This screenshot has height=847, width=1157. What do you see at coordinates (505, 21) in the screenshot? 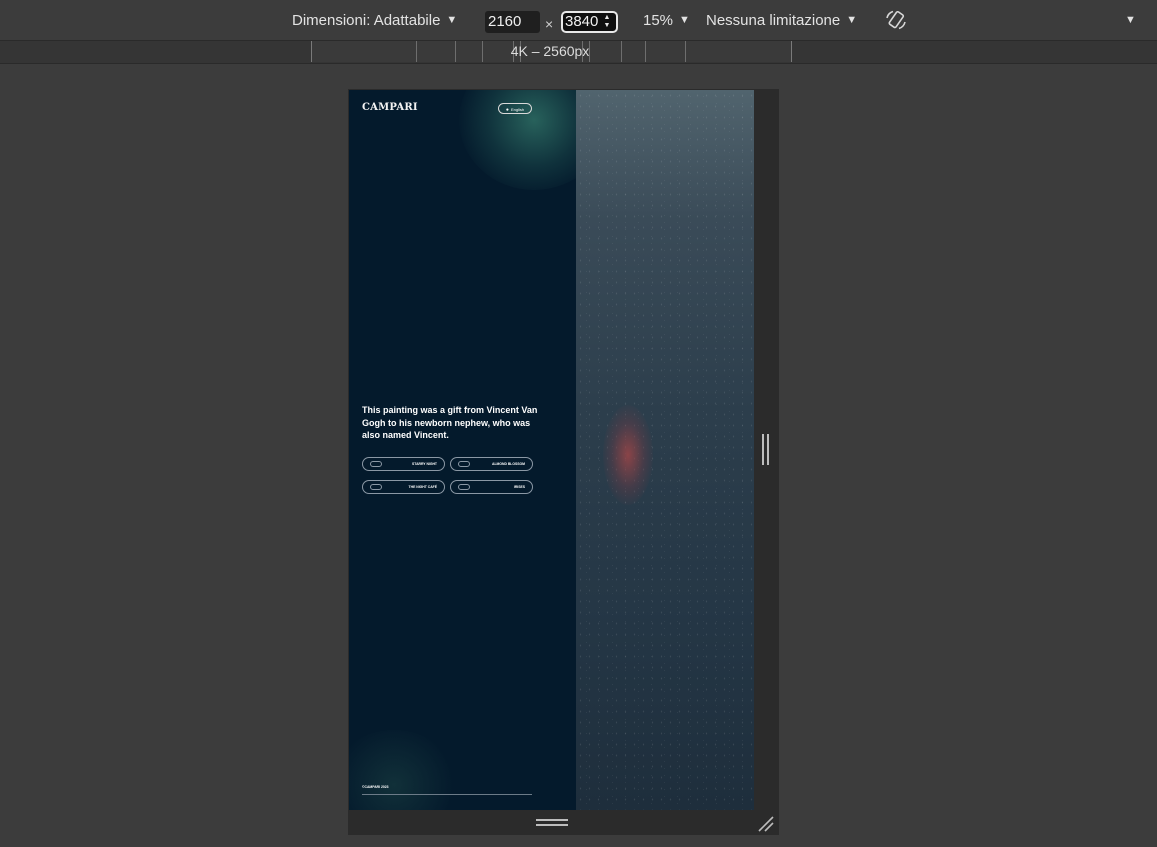
I see `width-value: 2160` at bounding box center [505, 21].